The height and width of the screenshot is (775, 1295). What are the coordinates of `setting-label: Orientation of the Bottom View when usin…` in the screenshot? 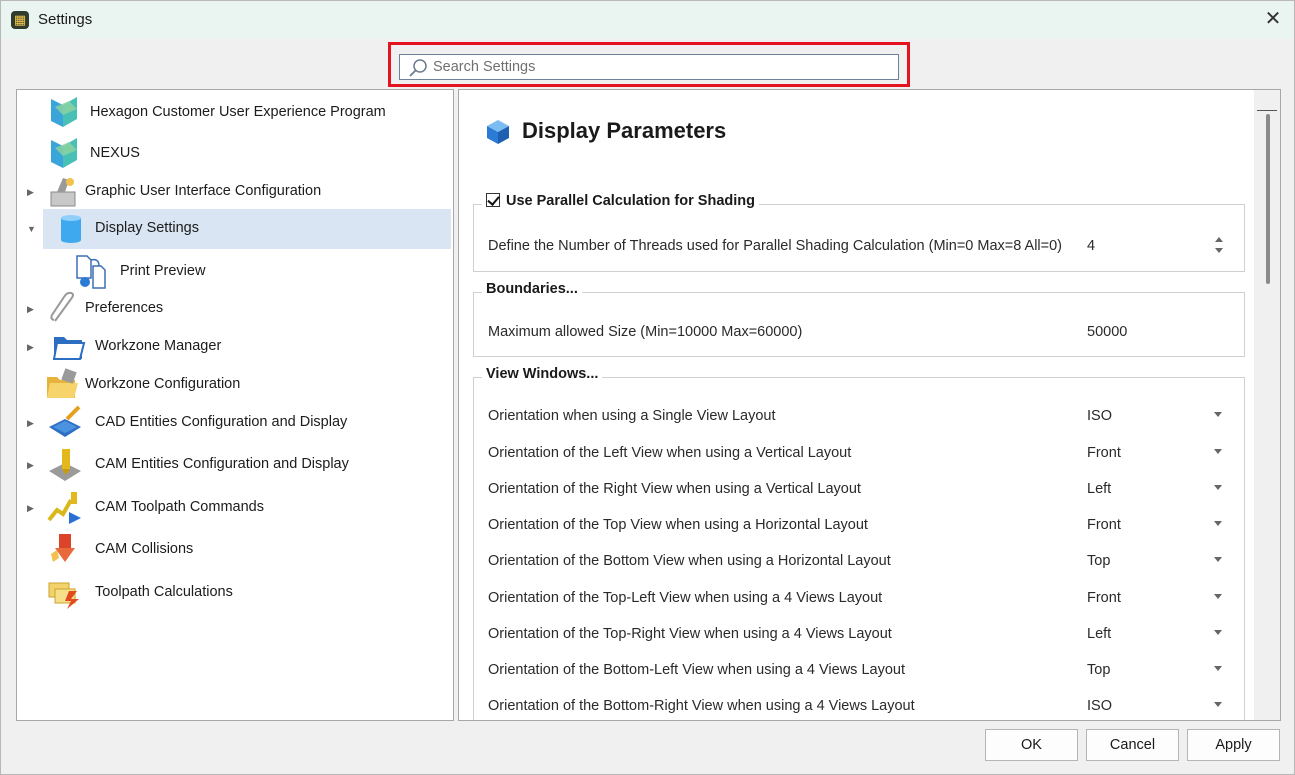 It's located at (689, 561).